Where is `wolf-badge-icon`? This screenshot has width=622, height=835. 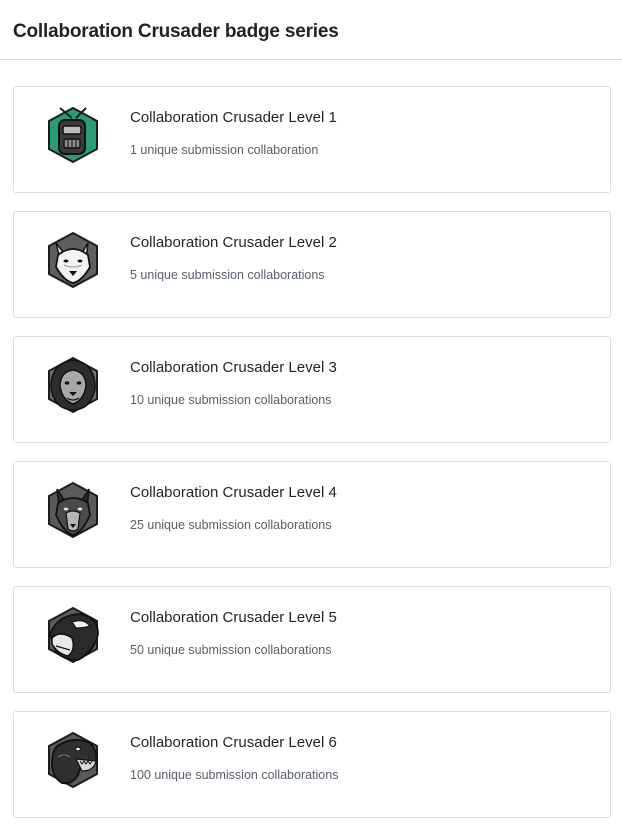 wolf-badge-icon is located at coordinates (73, 260).